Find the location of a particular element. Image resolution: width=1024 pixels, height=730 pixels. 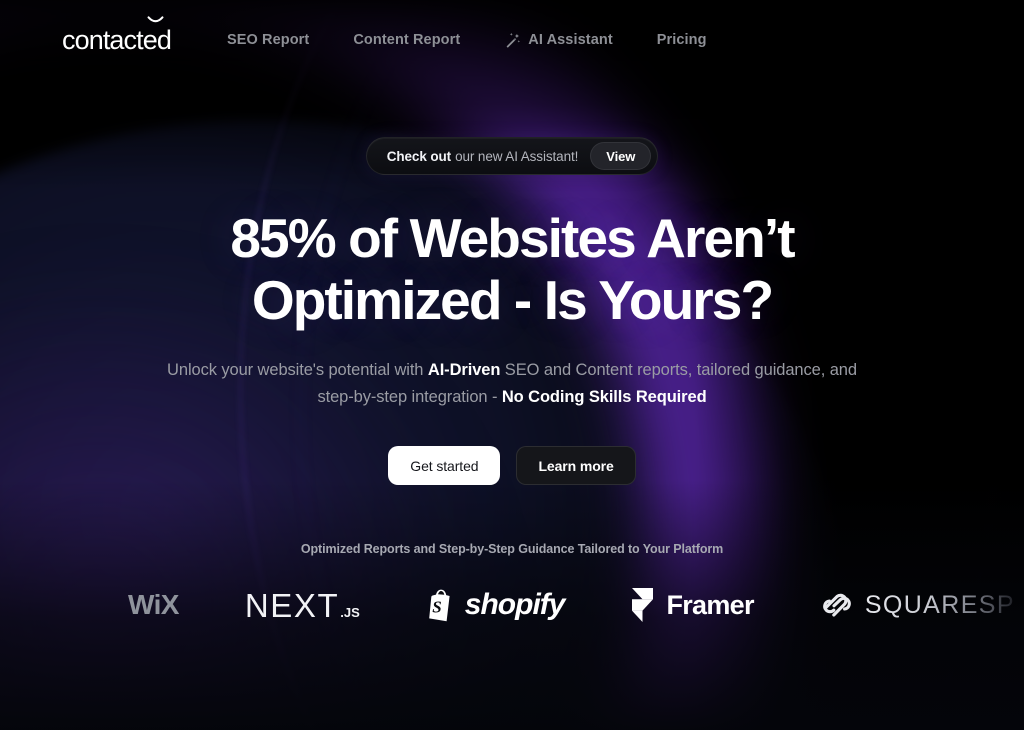

nextjs-wordmark-icon: NEXT .JS is located at coordinates (302, 605).